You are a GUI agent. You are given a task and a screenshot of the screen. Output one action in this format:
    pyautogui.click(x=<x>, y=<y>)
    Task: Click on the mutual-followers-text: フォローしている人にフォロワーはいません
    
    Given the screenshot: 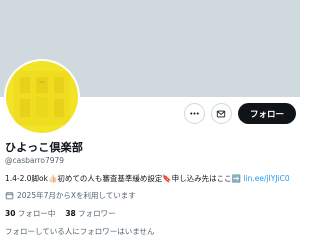 What is the action you would take?
    pyautogui.click(x=80, y=231)
    